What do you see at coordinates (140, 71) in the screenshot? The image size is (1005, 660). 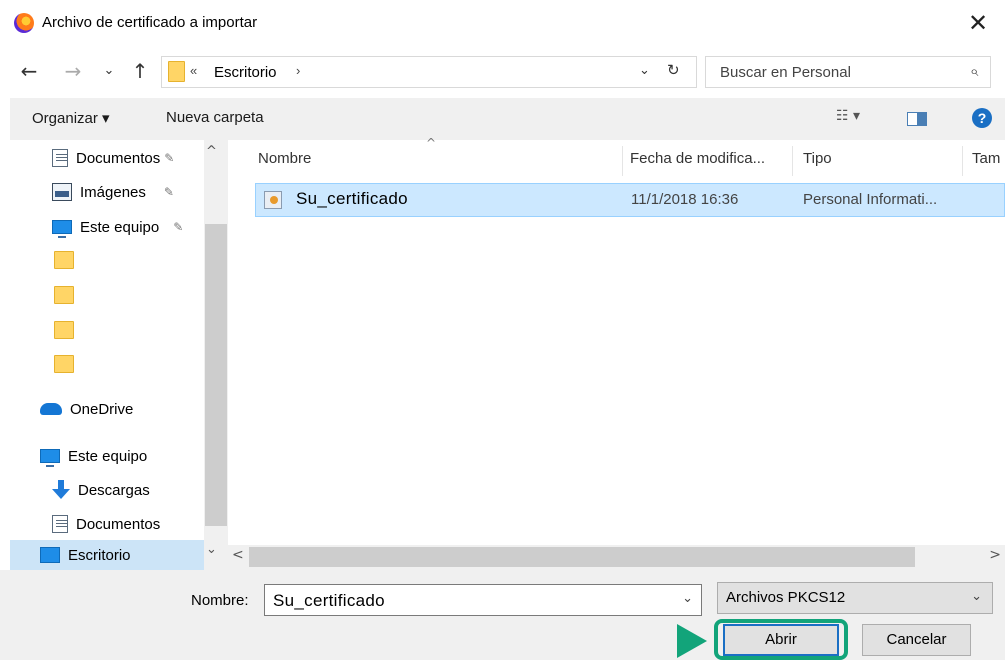 I see `up-icon: ↑` at bounding box center [140, 71].